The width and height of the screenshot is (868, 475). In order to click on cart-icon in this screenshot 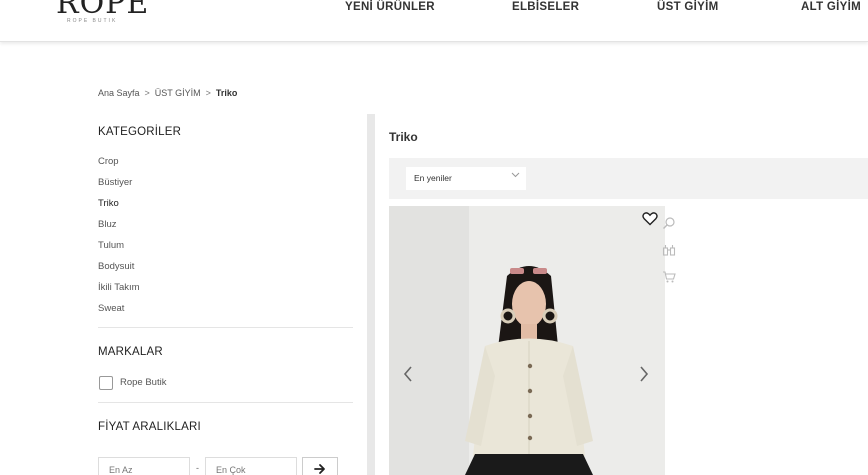, I will do `click(669, 277)`.